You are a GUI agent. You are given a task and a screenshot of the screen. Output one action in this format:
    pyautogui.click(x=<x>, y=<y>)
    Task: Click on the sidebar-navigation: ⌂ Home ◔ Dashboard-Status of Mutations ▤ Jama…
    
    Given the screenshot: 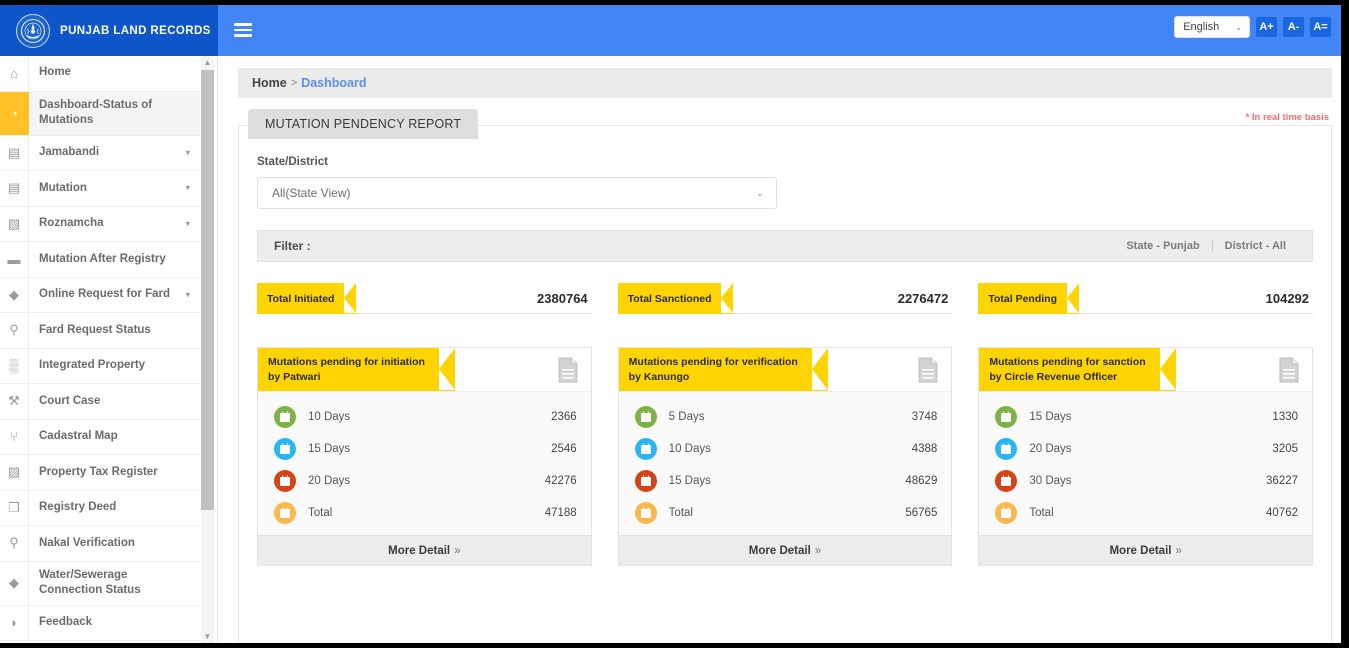 What is the action you would take?
    pyautogui.click(x=109, y=349)
    